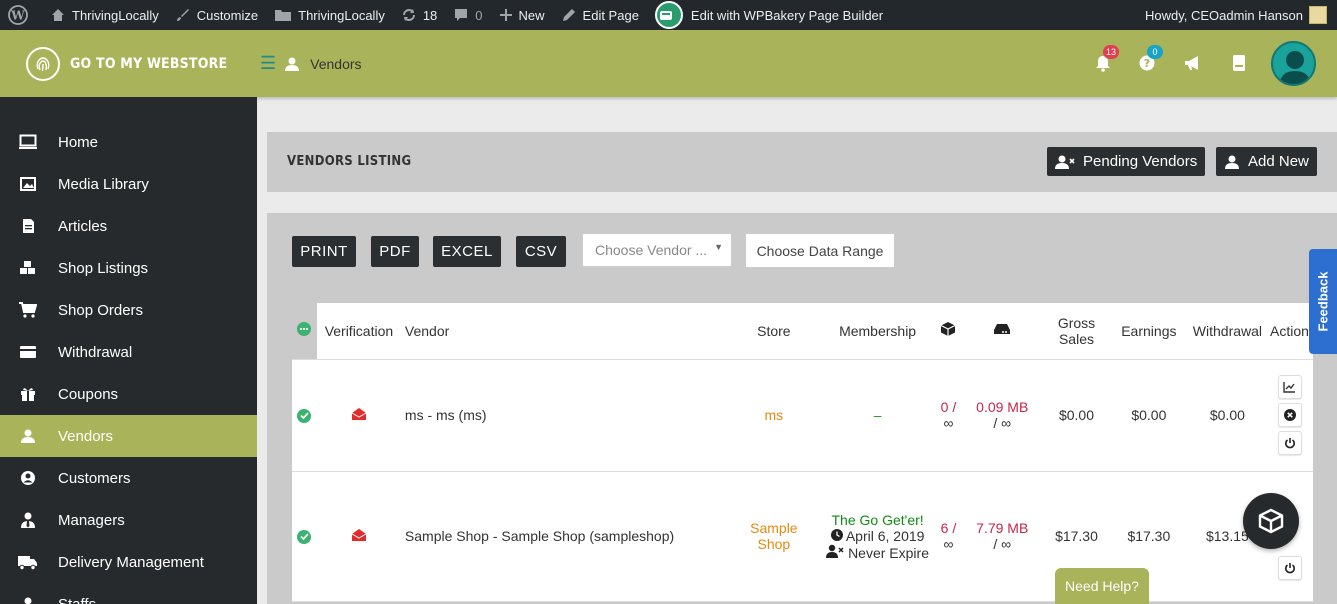 This screenshot has height=604, width=1337. I want to click on howdy-label: Howdy, CEOadmin Hanson, so click(1224, 15).